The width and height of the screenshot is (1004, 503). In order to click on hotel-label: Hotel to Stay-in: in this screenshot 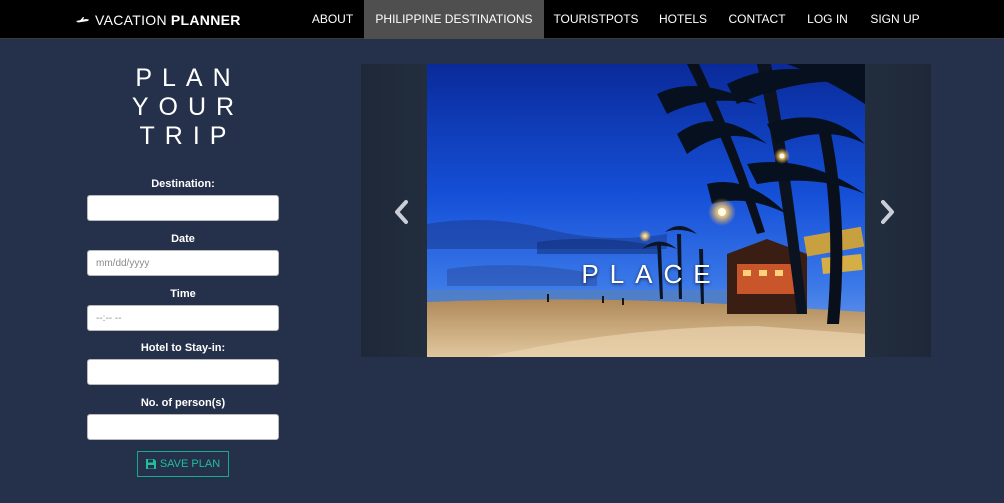, I will do `click(183, 348)`.